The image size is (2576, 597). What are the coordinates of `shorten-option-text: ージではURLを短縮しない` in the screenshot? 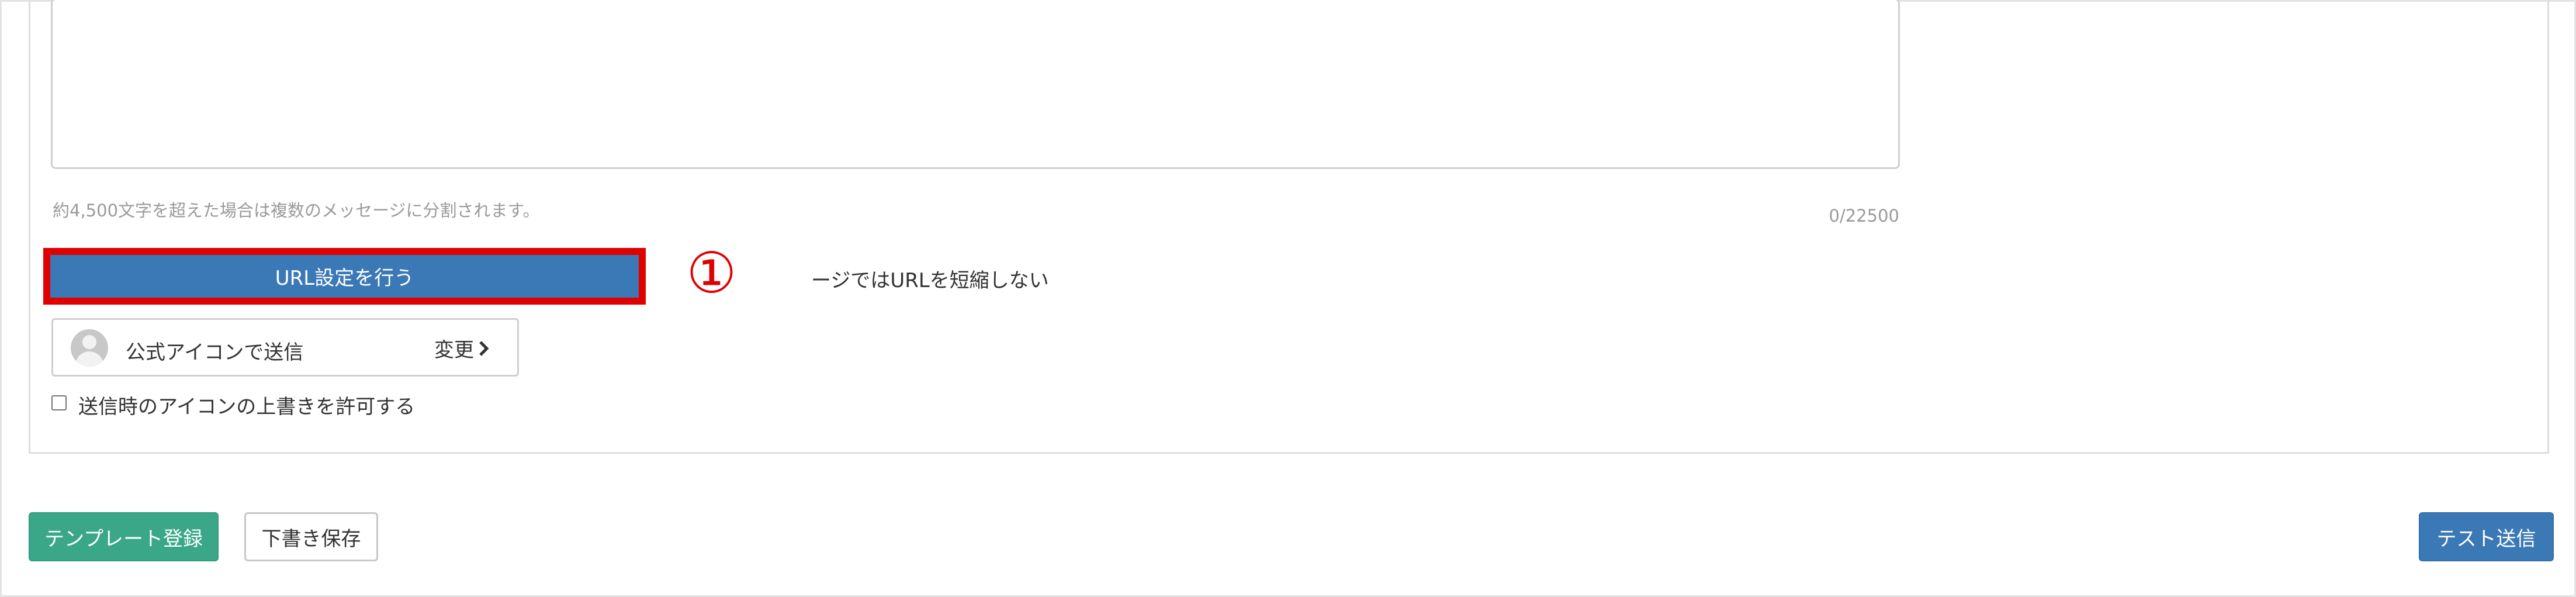 It's located at (930, 280).